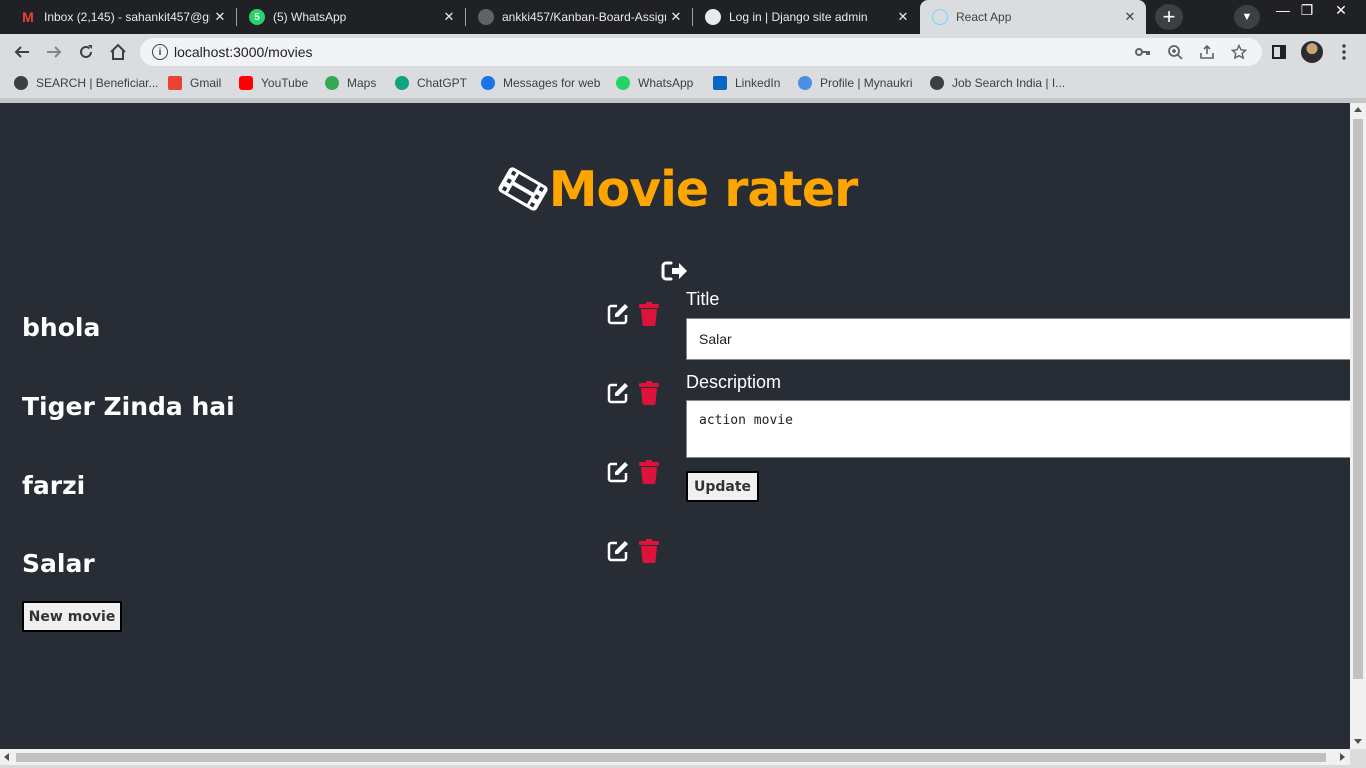 This screenshot has width=1366, height=768. I want to click on bookmark-item: Gmail, so click(194, 83).